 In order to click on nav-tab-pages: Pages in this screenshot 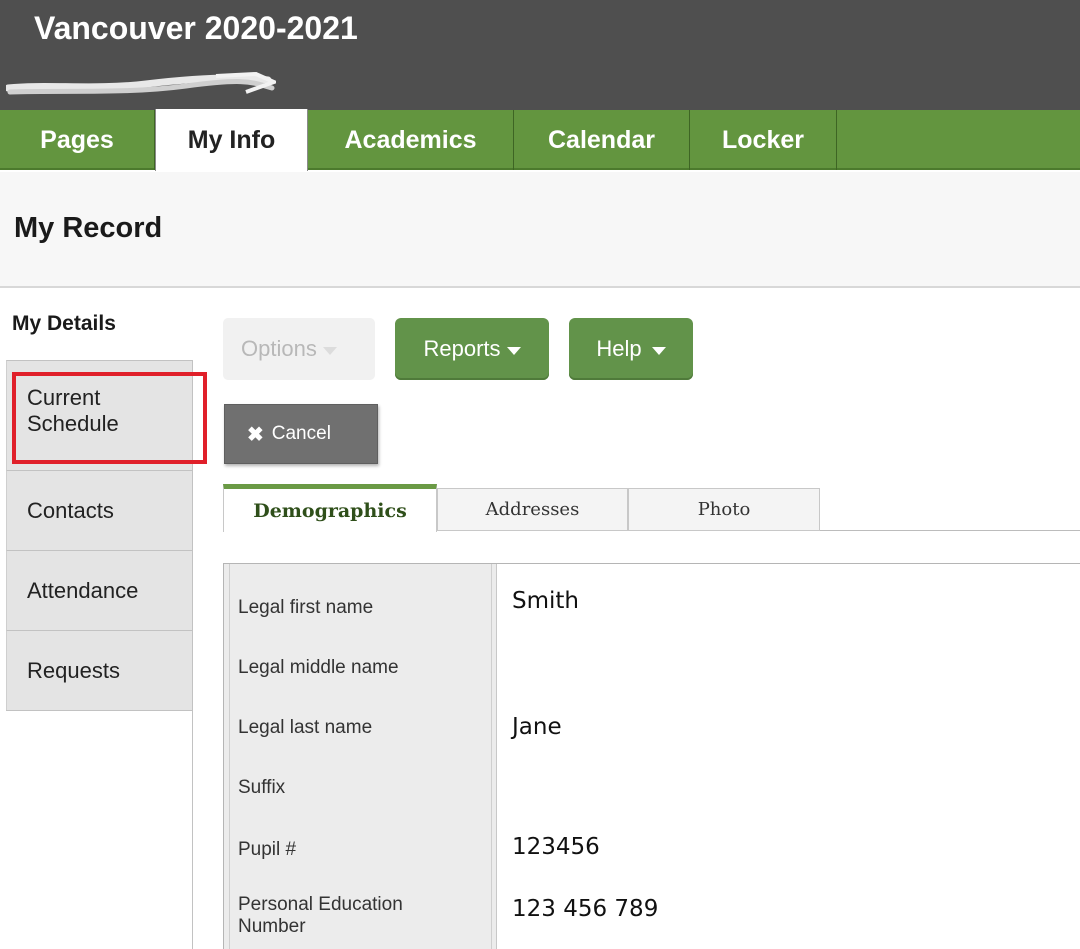, I will do `click(77, 140)`.